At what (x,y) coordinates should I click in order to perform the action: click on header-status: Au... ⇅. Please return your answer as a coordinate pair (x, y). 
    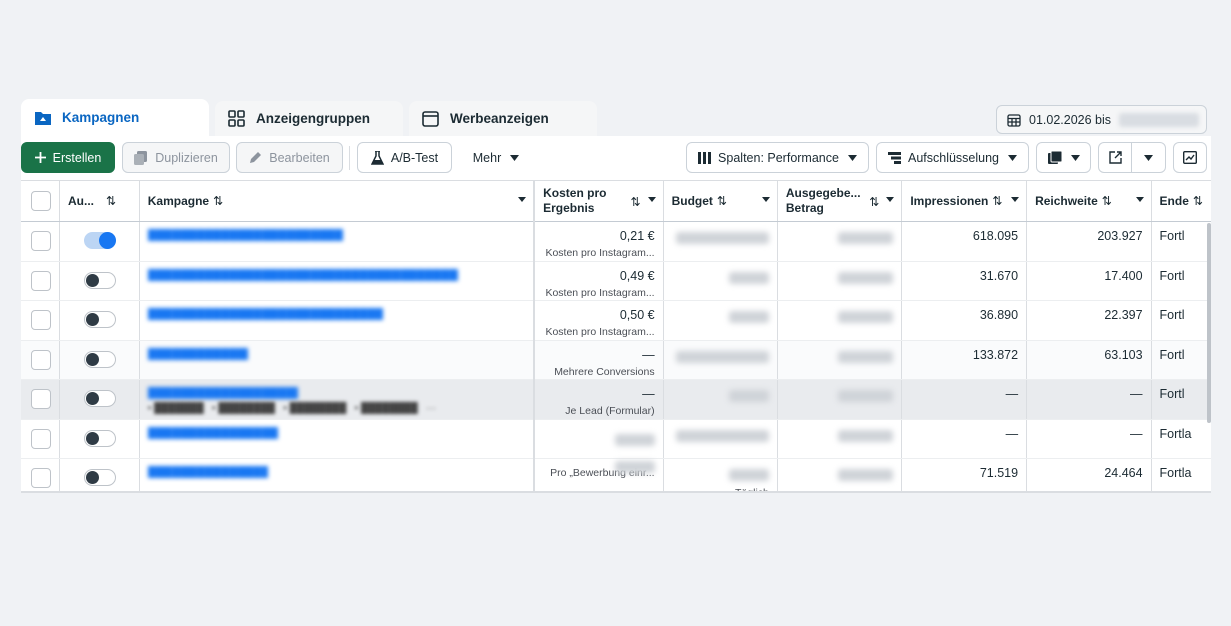
    Looking at the image, I should click on (99, 201).